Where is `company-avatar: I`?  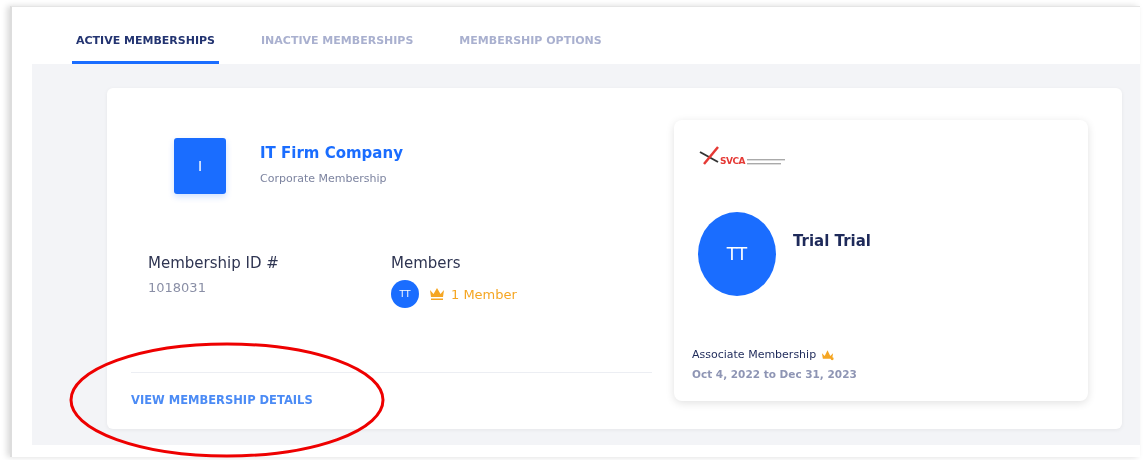 company-avatar: I is located at coordinates (200, 166).